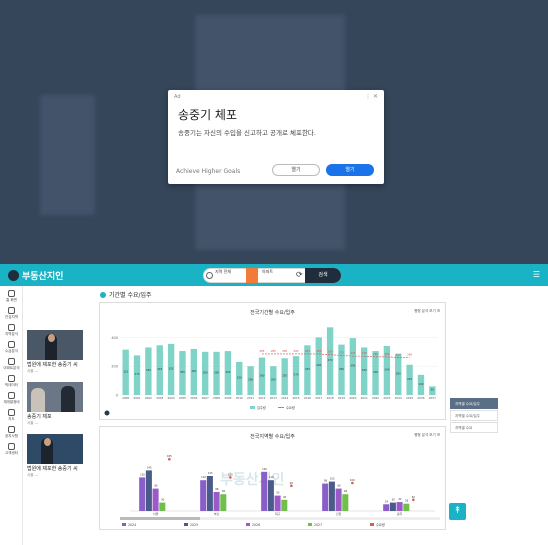 This screenshot has height=545, width=548. I want to click on data-label: 60, so click(433, 390).